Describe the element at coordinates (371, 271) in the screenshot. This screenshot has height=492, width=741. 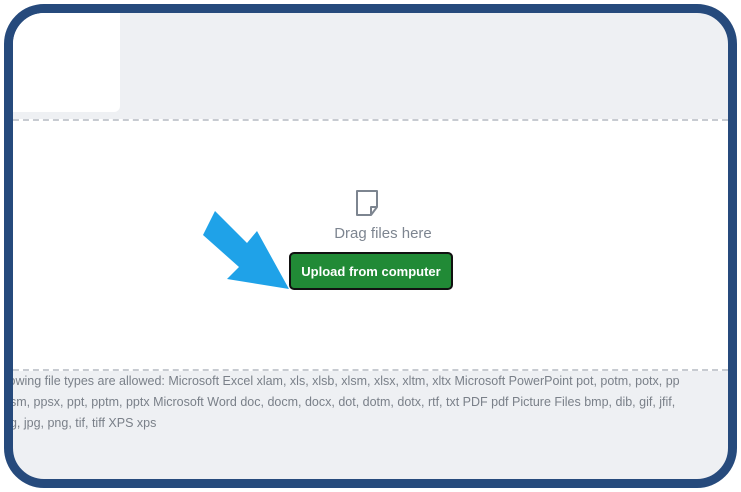
I see `upload-from-computer-button: Upload from computer` at that location.